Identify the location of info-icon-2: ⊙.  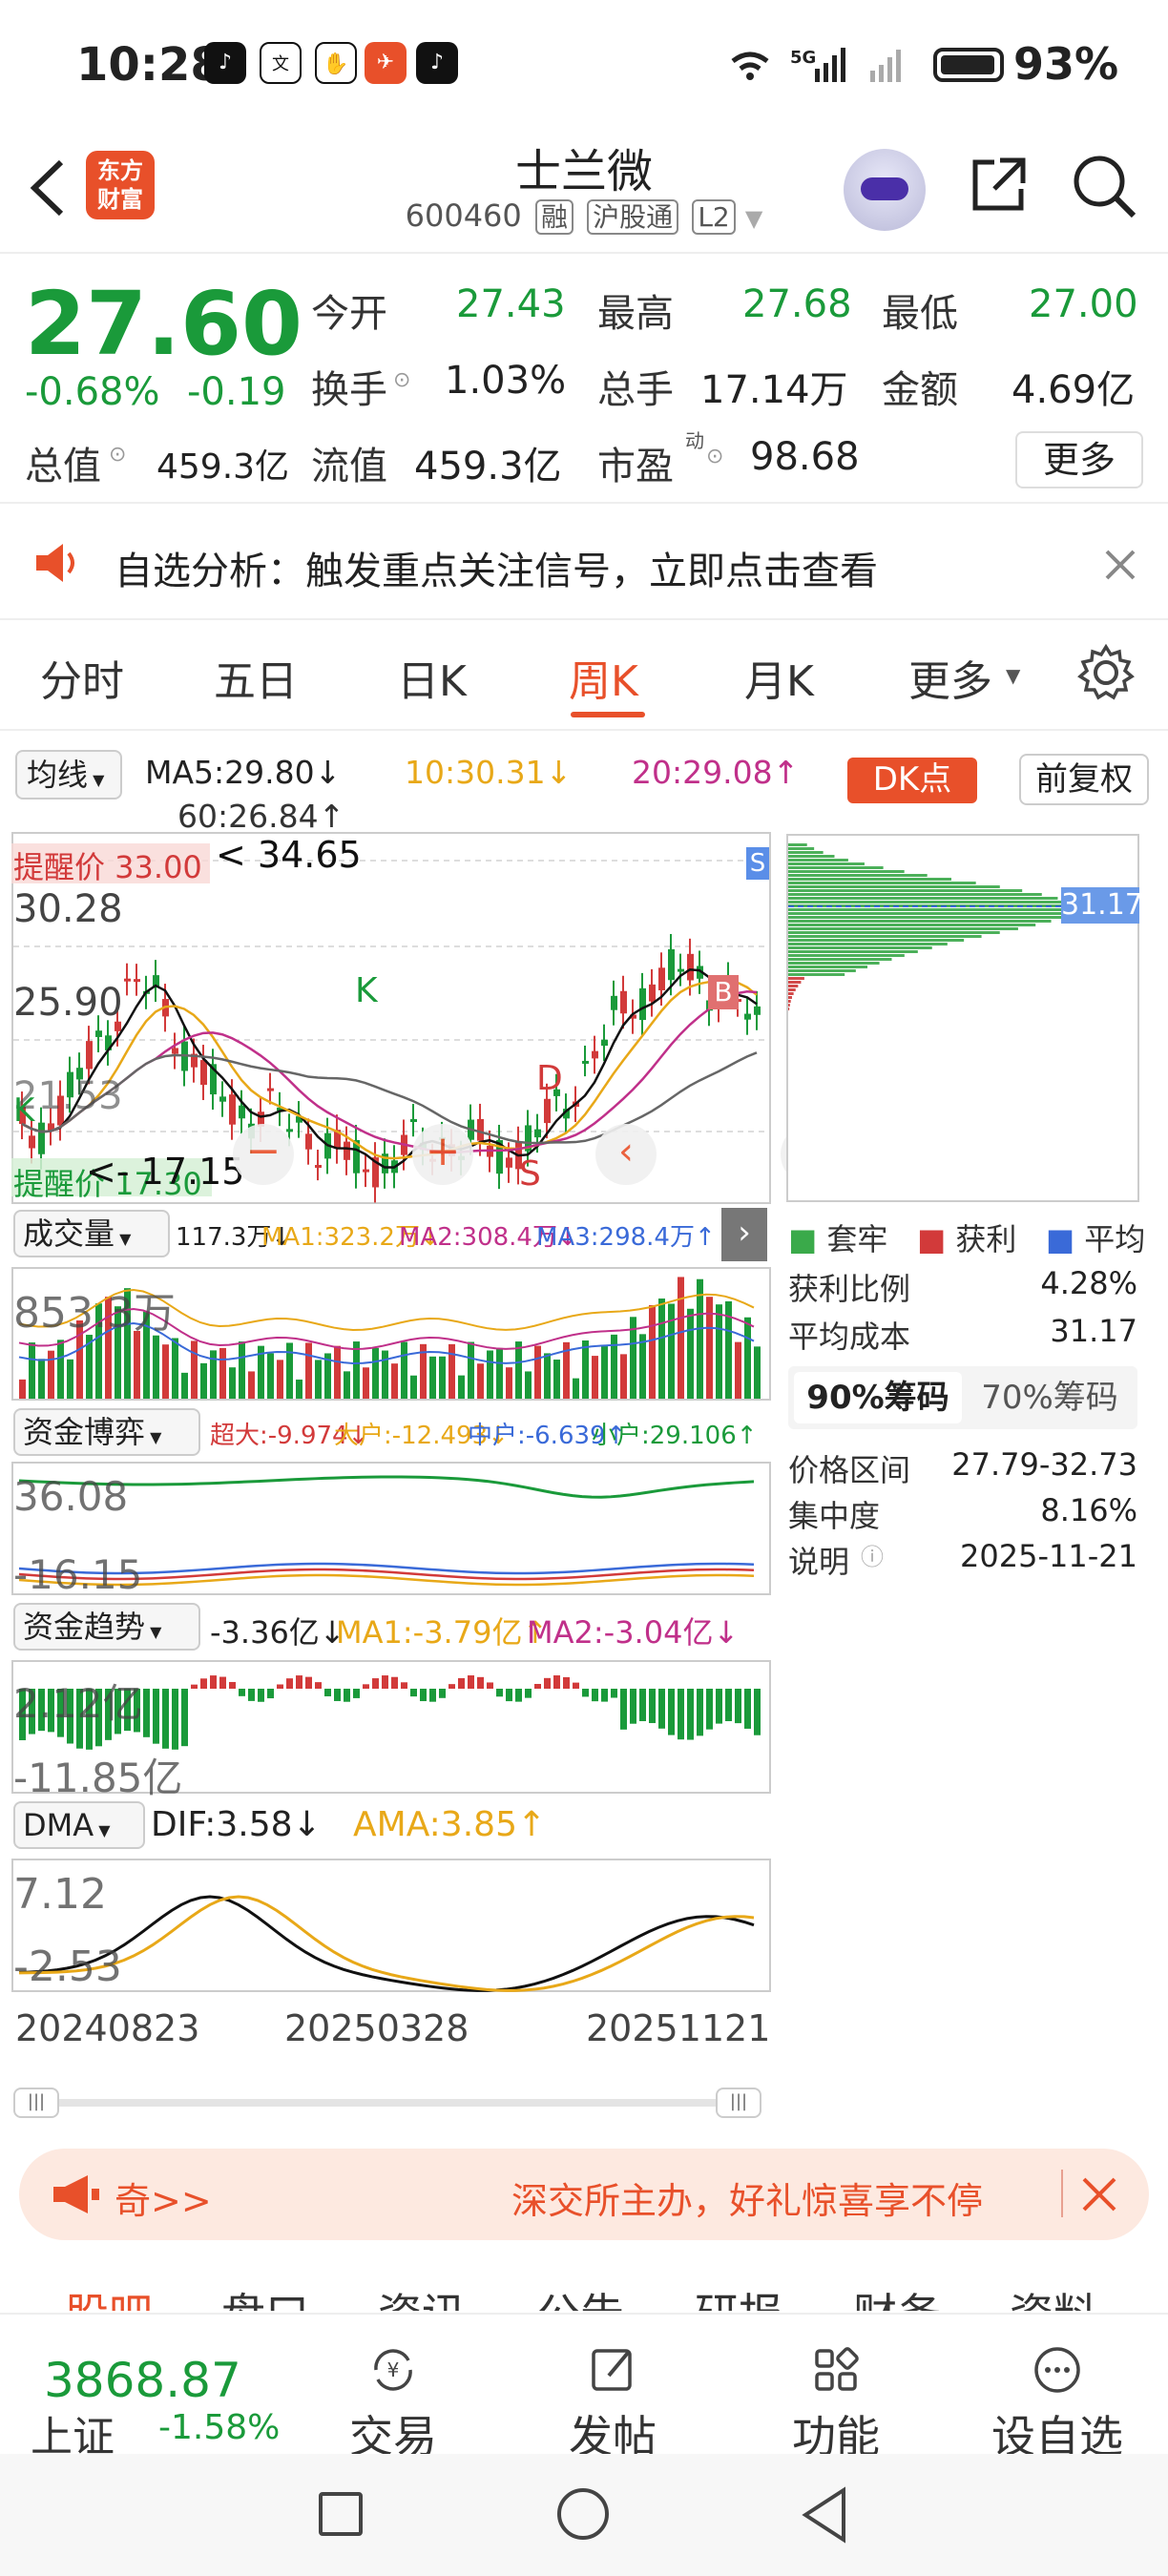
(118, 455).